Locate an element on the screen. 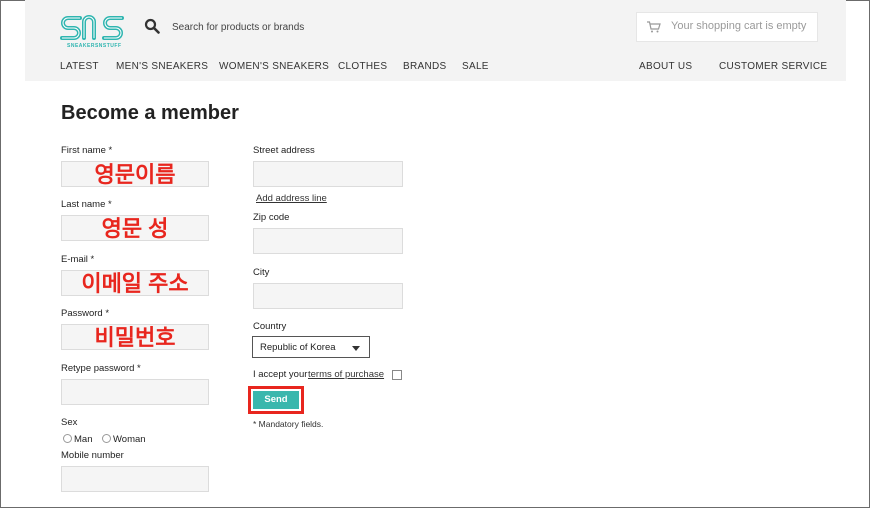  last-name-value: 영문 성 is located at coordinates (135, 228).